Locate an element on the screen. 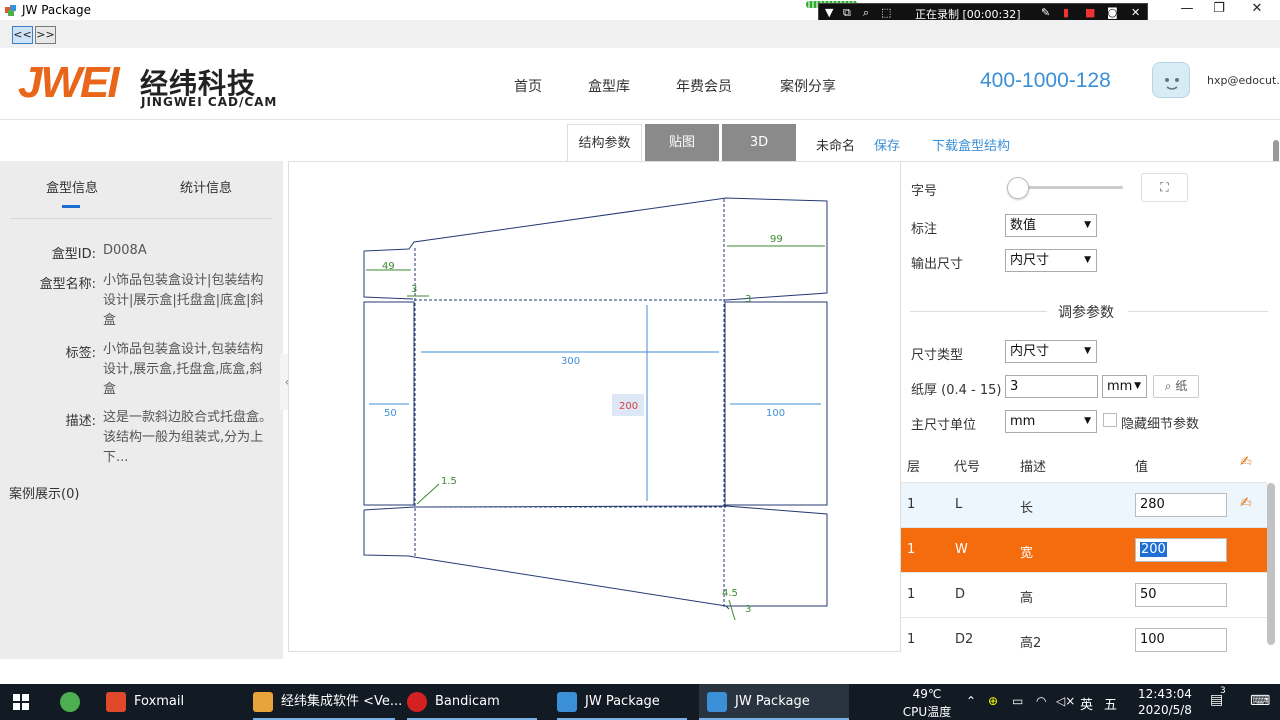  font-size-slider-track is located at coordinates (1068, 187).